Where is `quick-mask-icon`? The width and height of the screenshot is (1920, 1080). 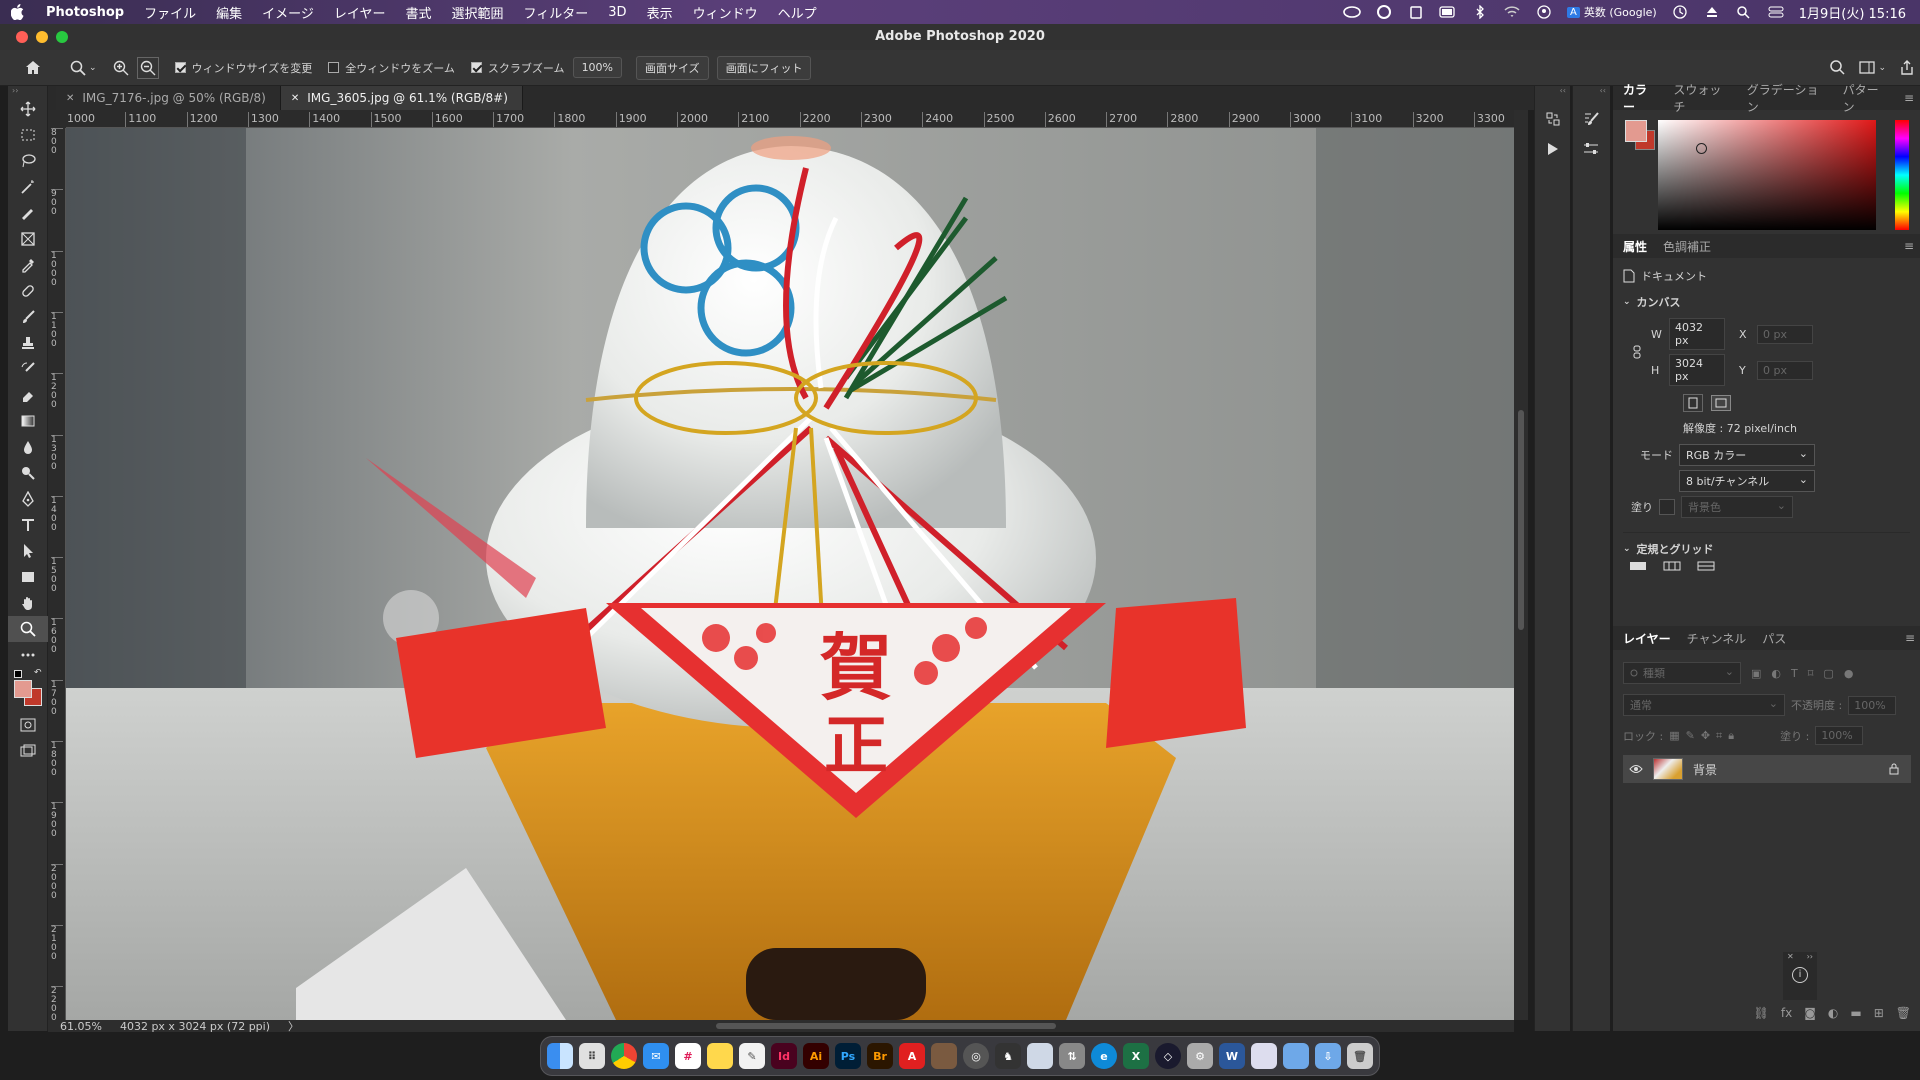
quick-mask-icon is located at coordinates (28, 725).